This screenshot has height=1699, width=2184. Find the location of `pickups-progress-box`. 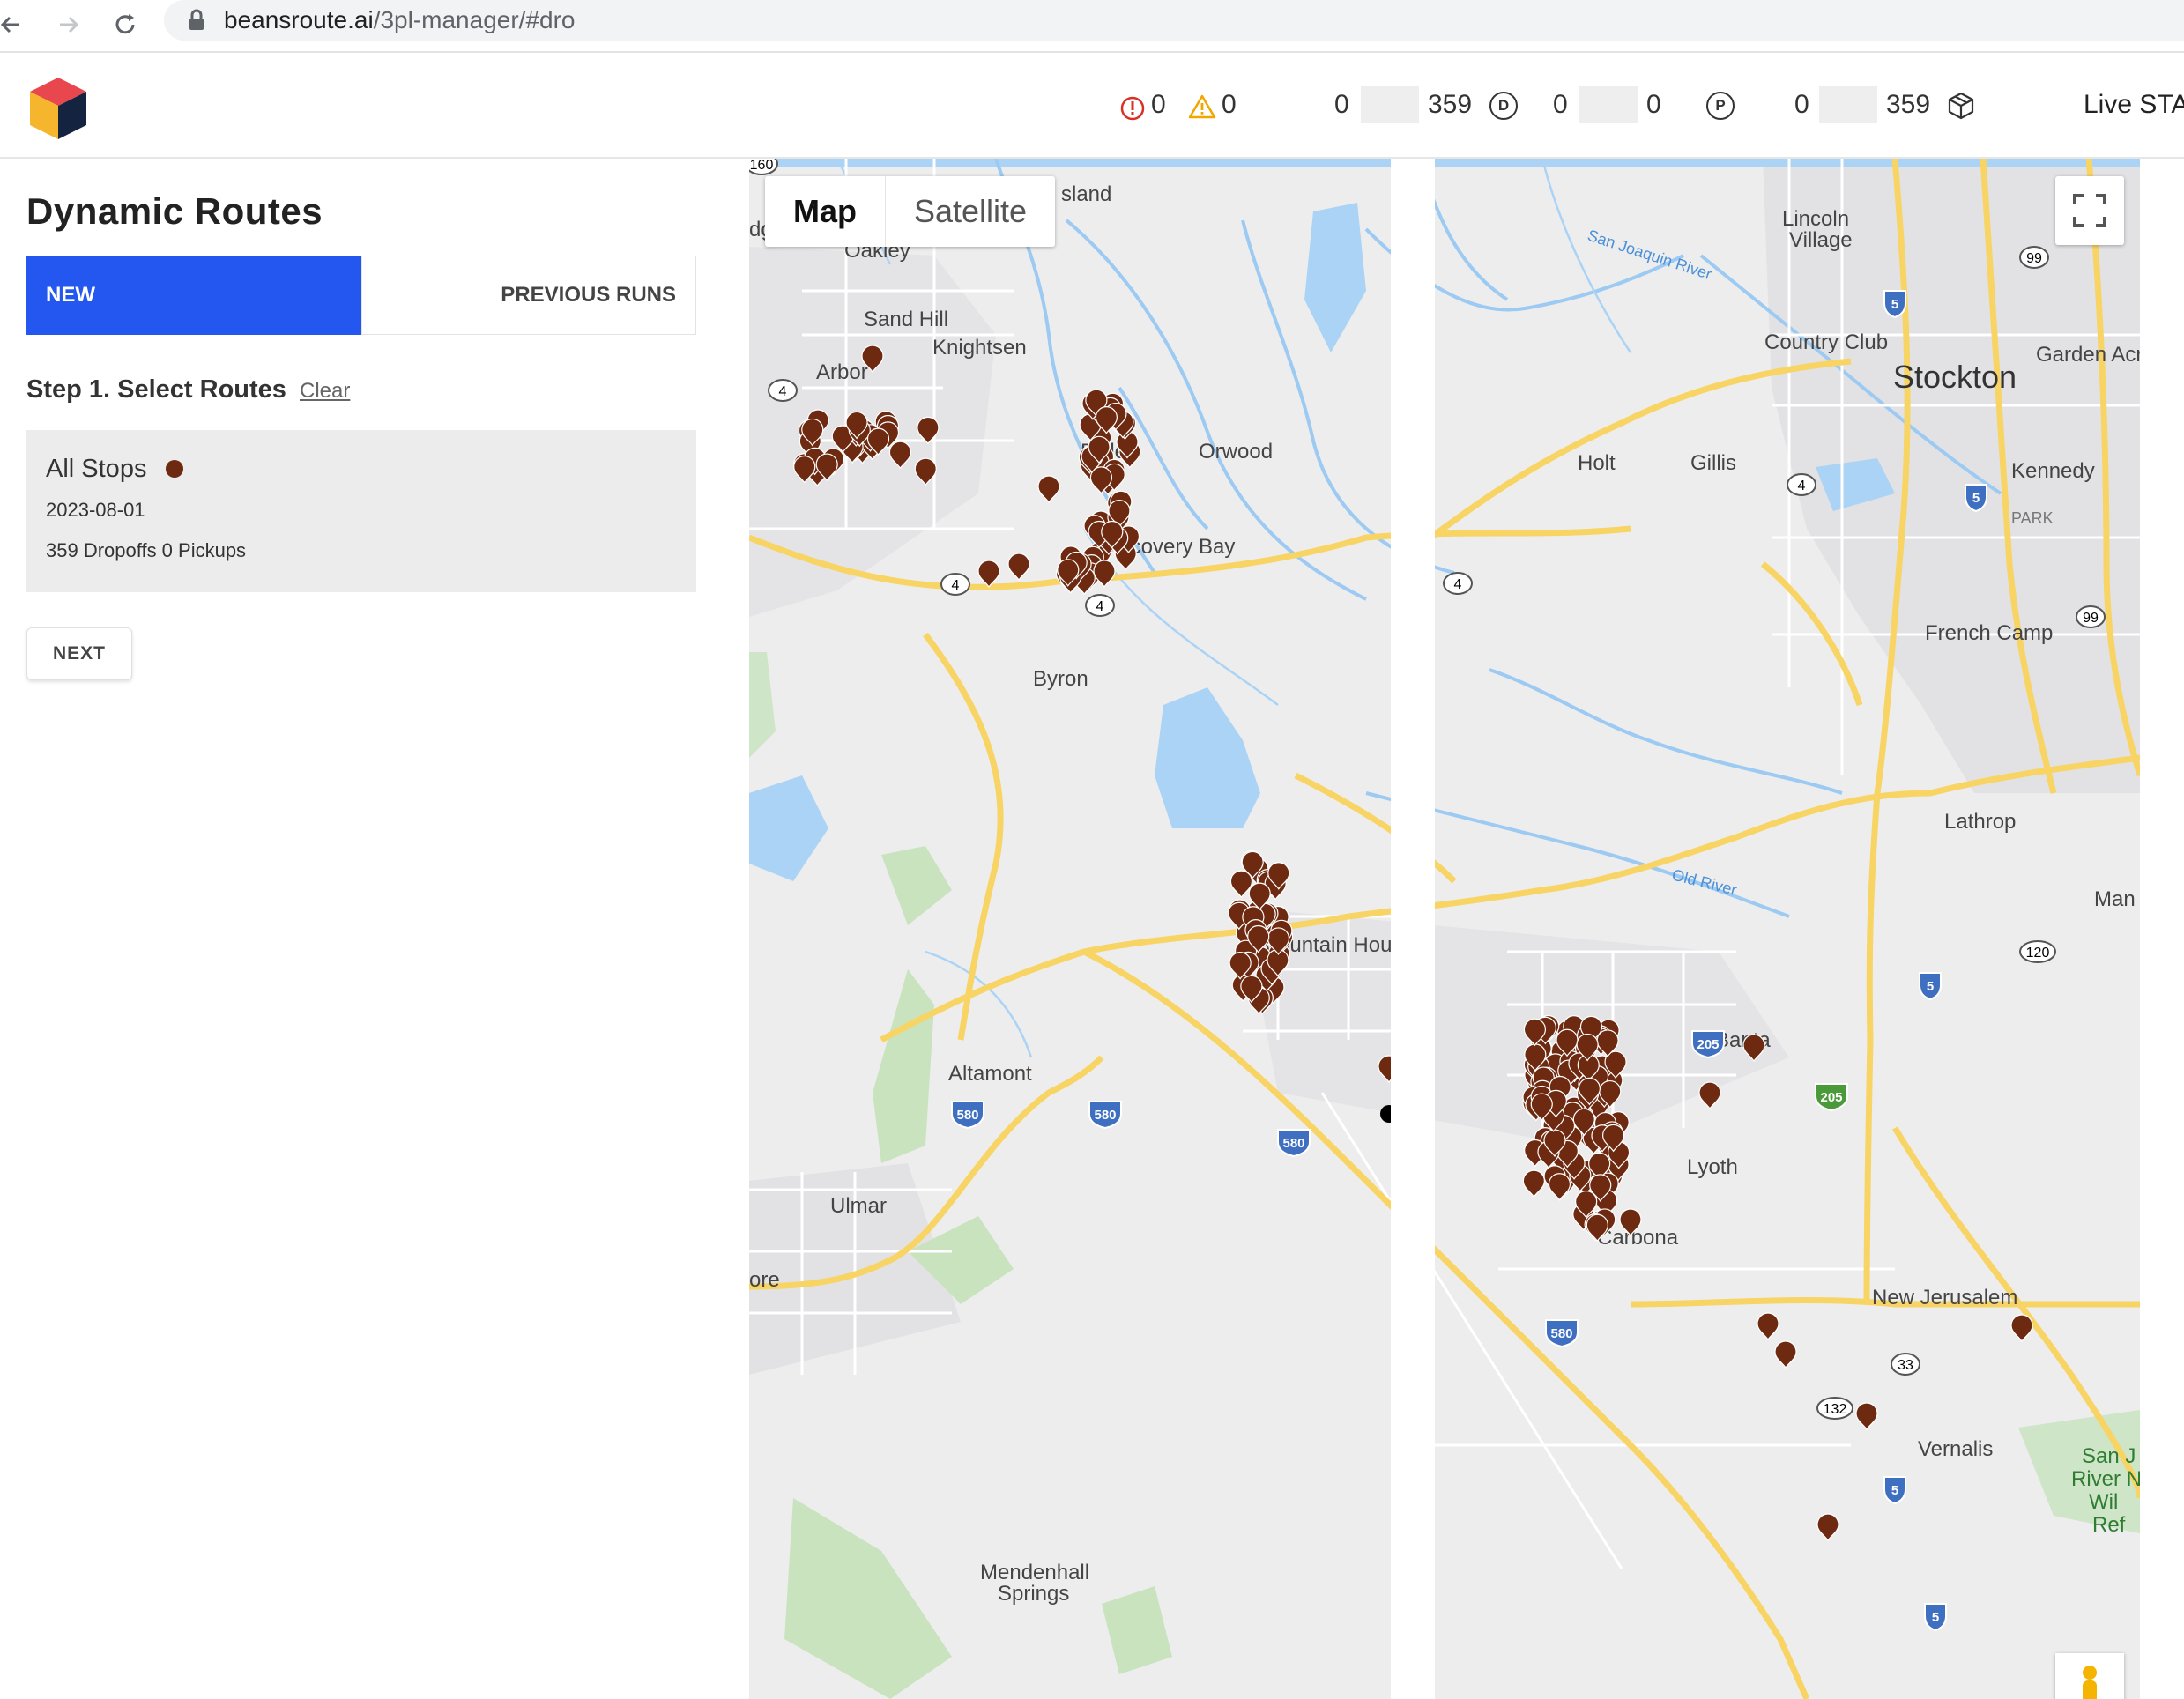

pickups-progress-box is located at coordinates (1608, 104).